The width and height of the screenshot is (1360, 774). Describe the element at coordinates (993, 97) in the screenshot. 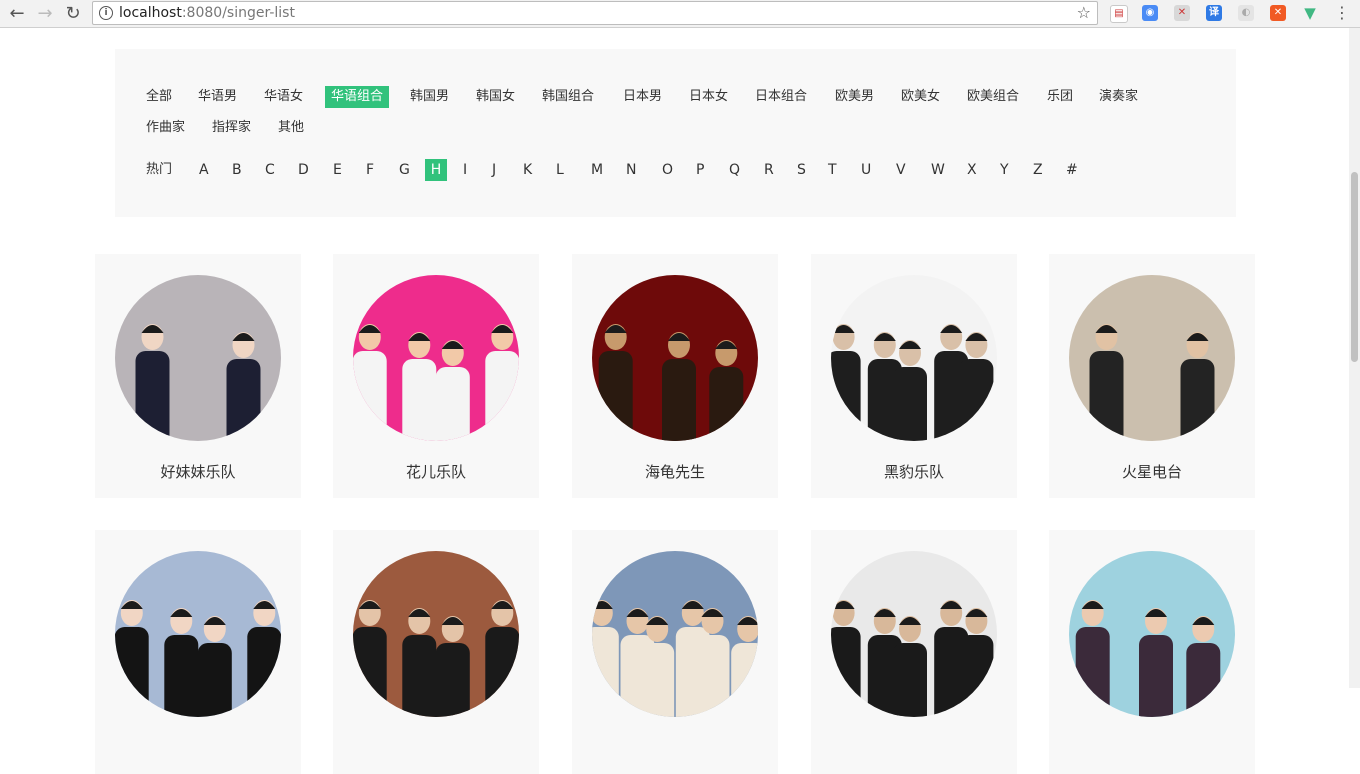

I see `category-tag: 欧美组合` at that location.